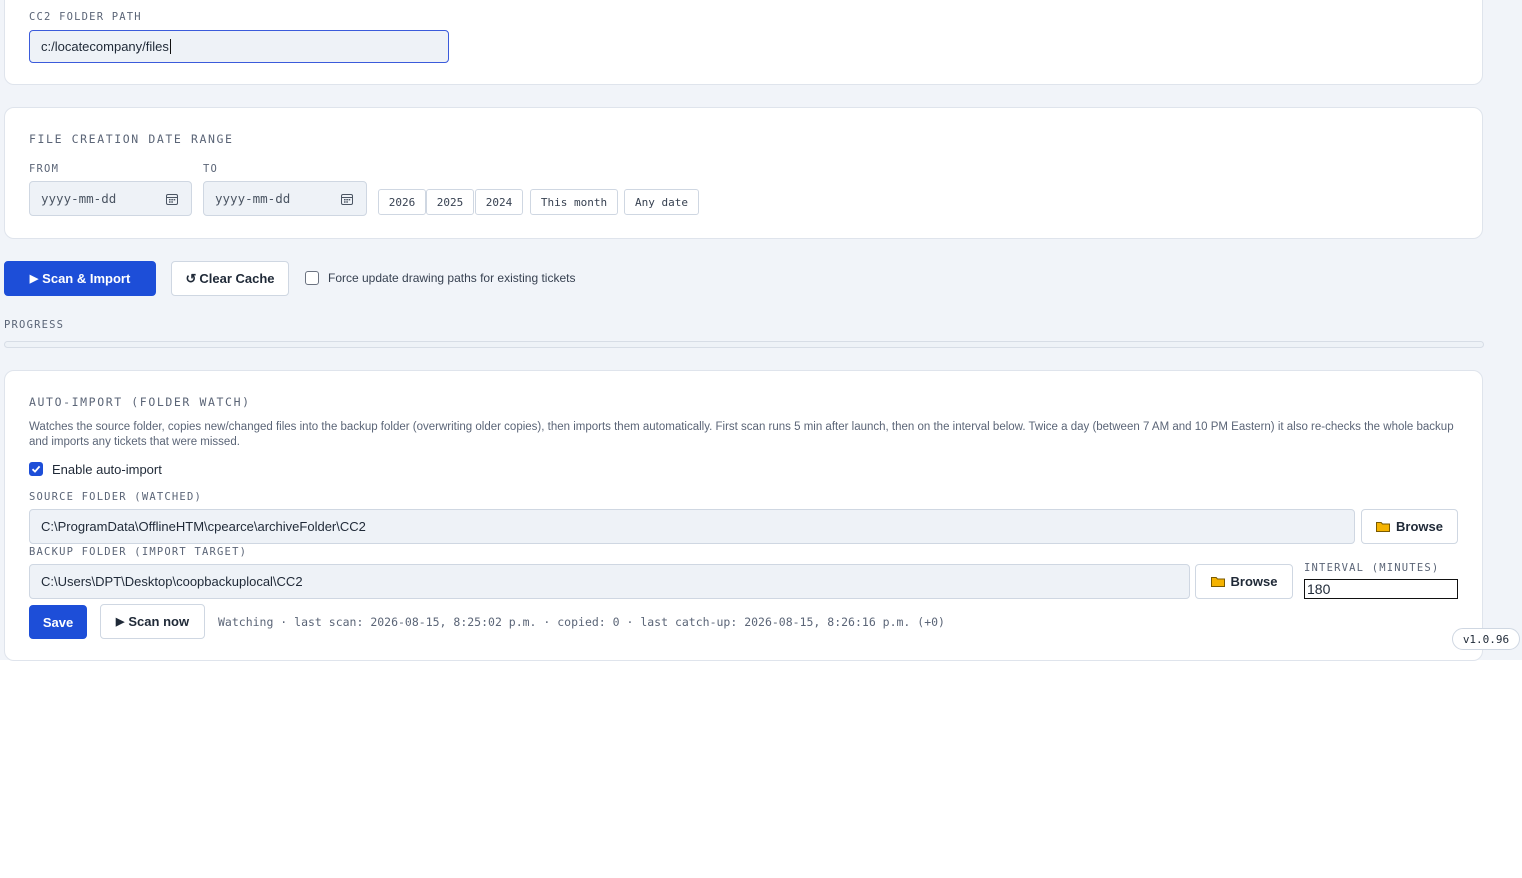 The width and height of the screenshot is (1522, 878). Describe the element at coordinates (115, 497) in the screenshot. I see `source-folder-label: SOURCE FOLDER (WATCHED)` at that location.